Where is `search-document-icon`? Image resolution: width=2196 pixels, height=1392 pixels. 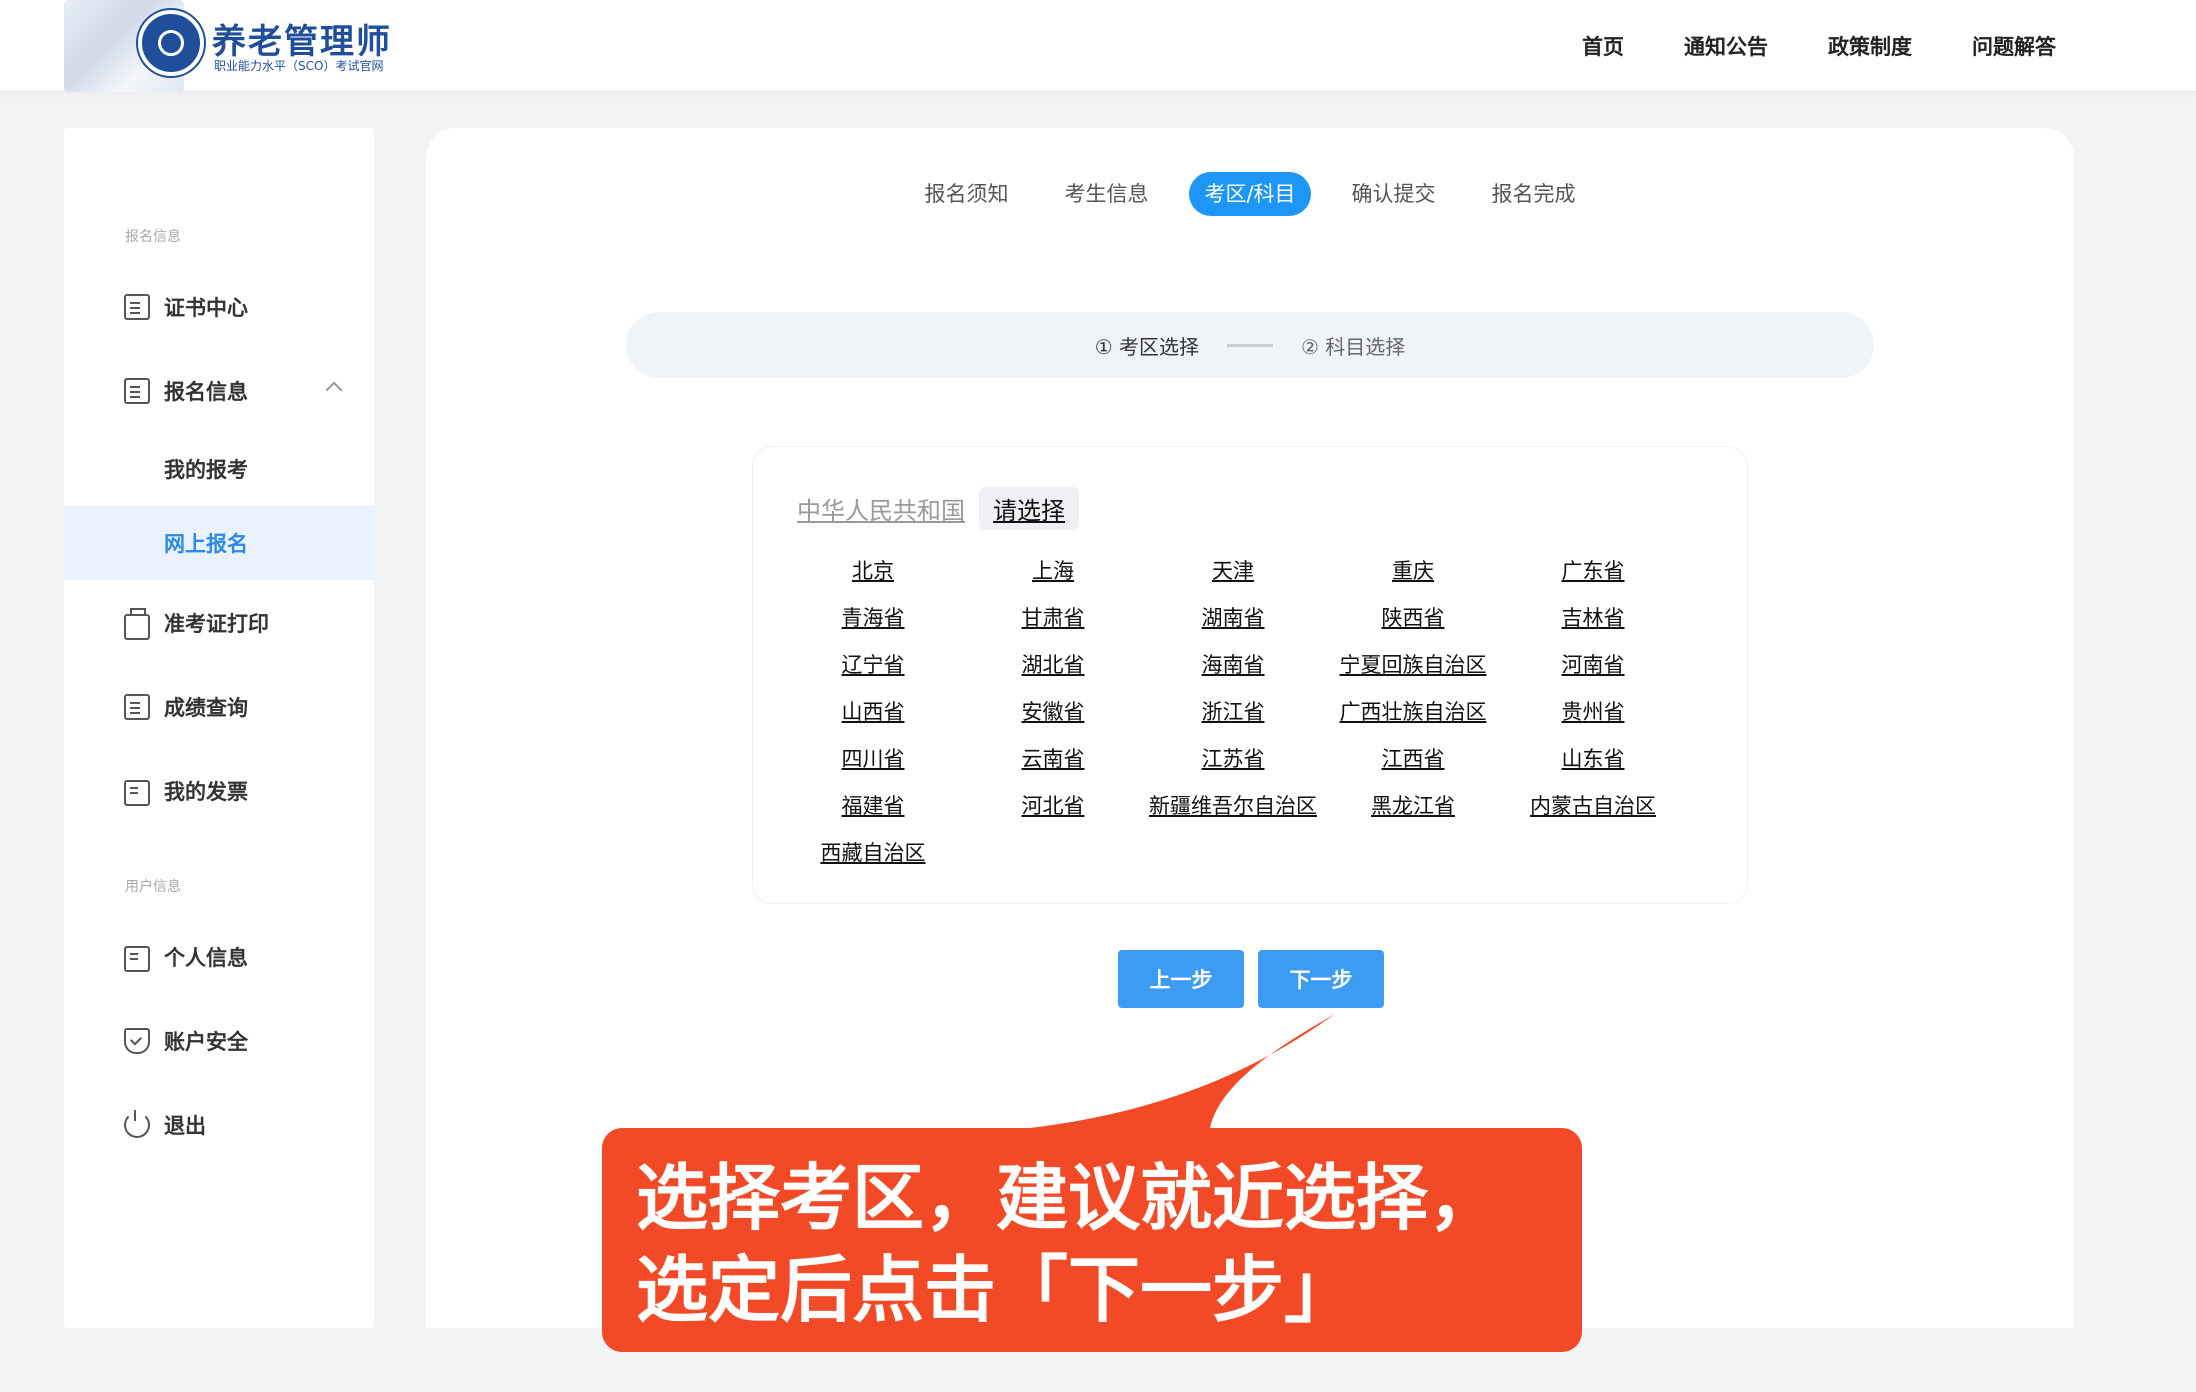 search-document-icon is located at coordinates (137, 707).